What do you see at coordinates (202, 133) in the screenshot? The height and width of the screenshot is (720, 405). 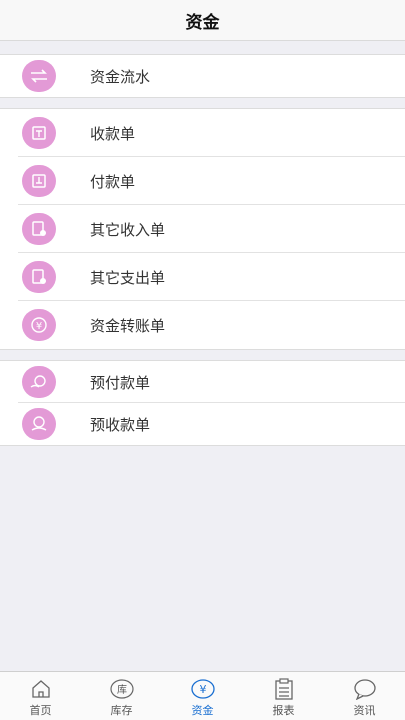 I see `menu-item-receipt: 收款单` at bounding box center [202, 133].